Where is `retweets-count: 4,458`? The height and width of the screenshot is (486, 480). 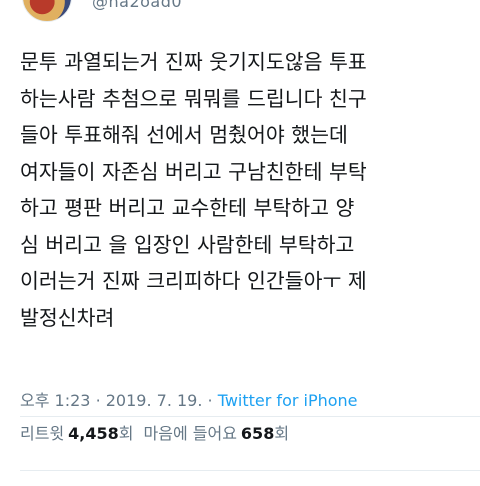 retweets-count: 4,458 is located at coordinates (93, 433).